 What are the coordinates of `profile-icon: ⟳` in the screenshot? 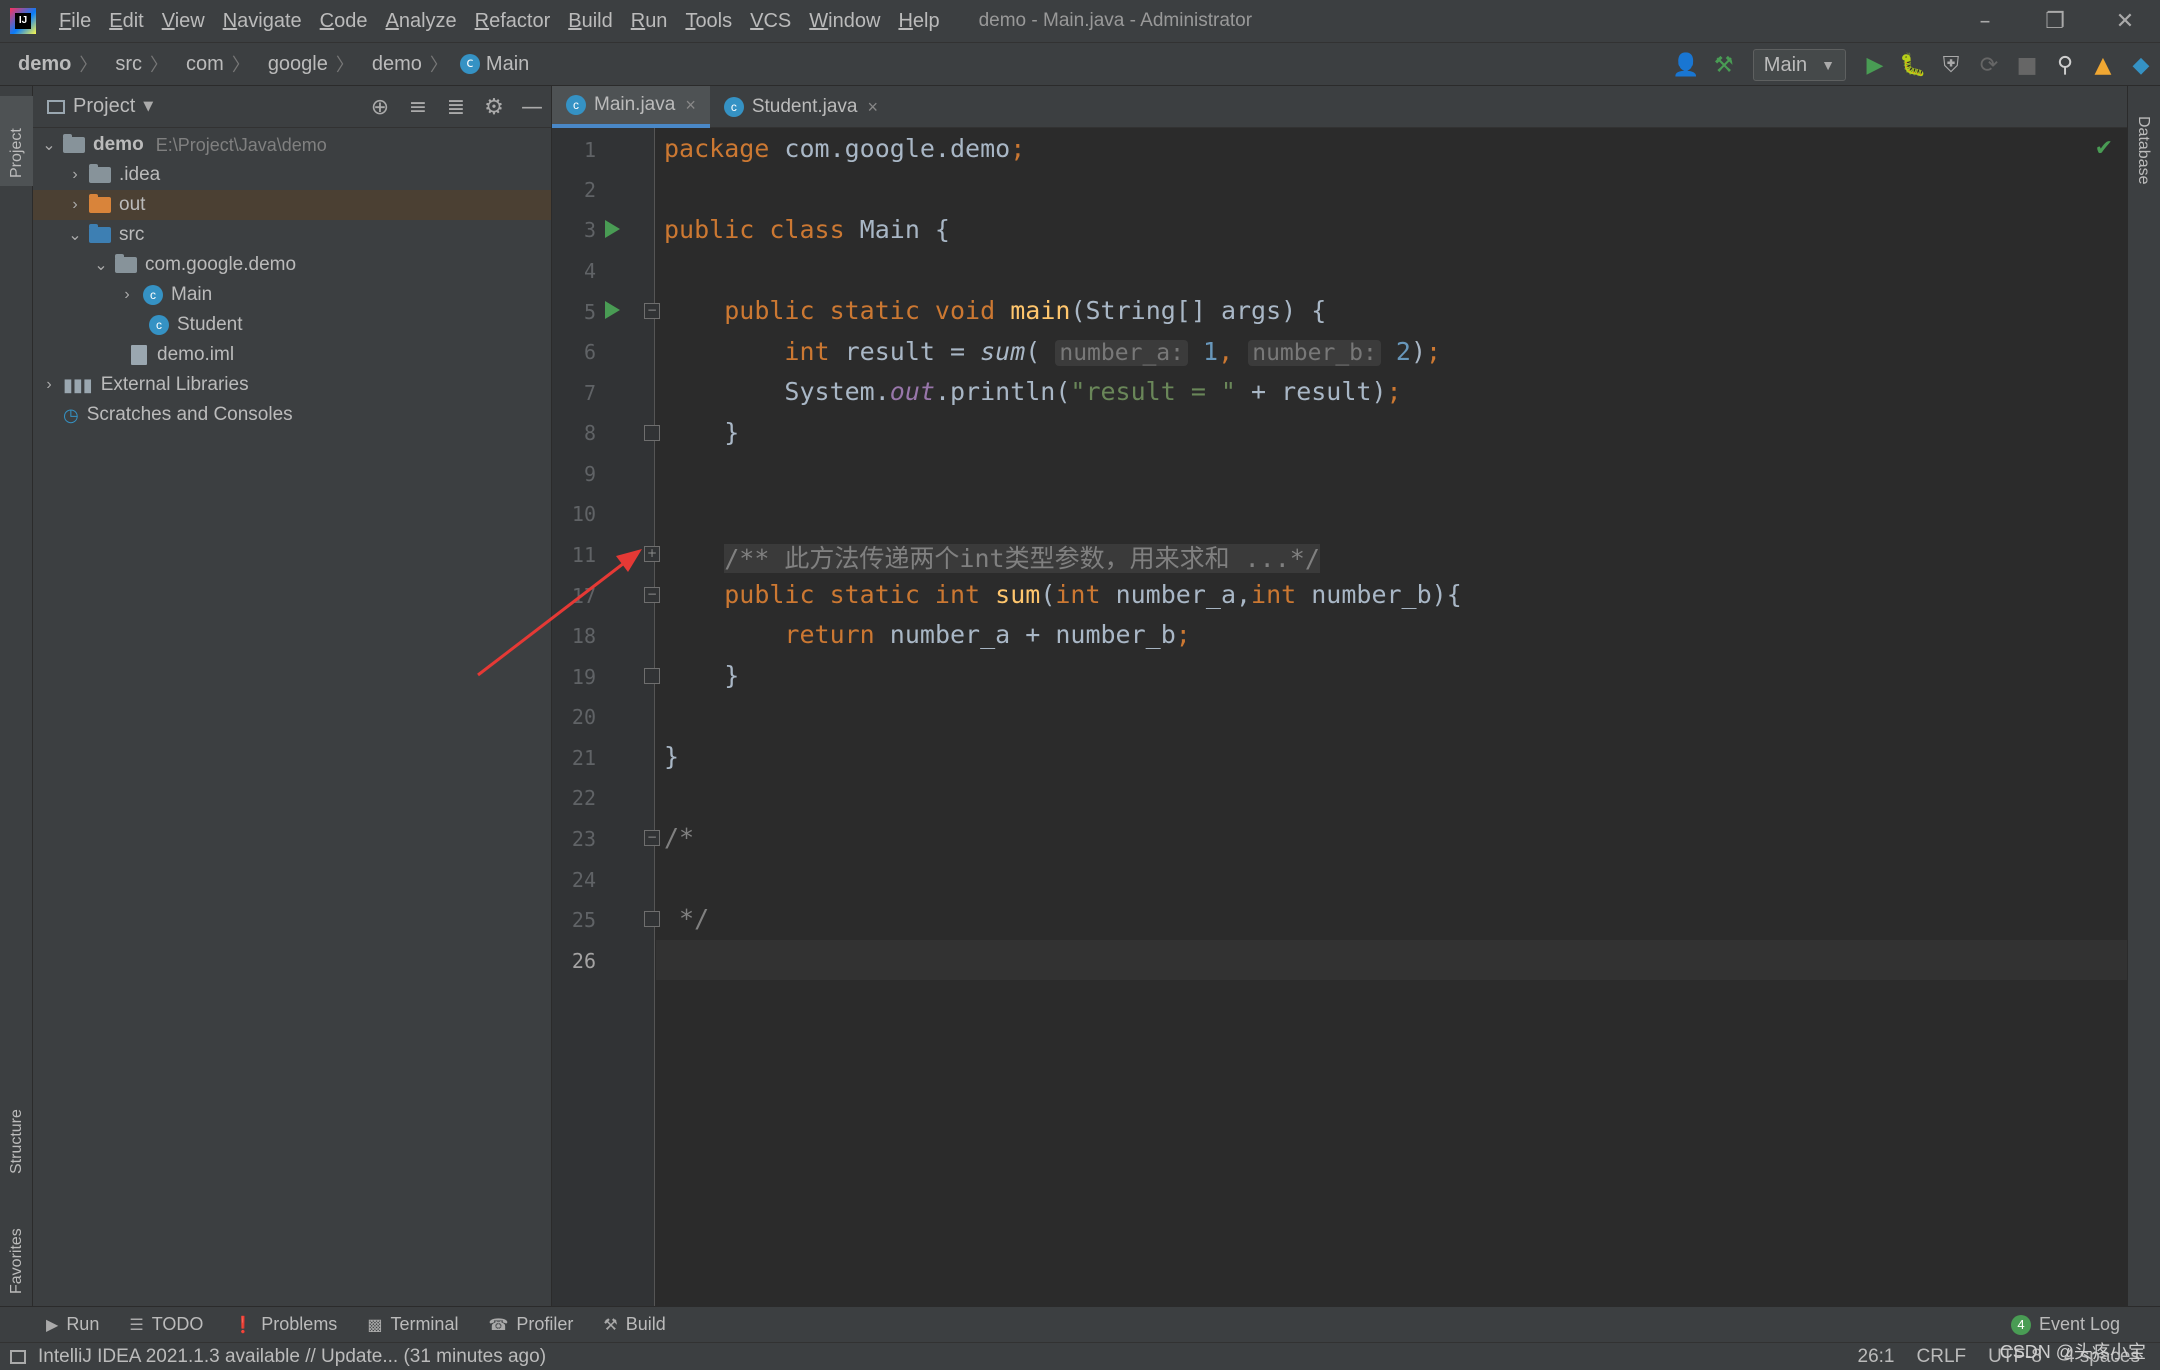 It's located at (1989, 65).